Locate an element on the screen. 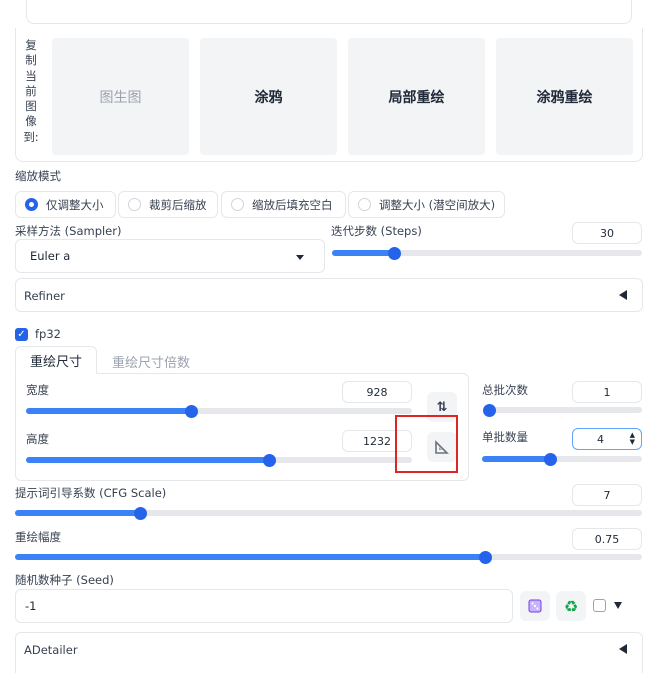 This screenshot has width=665, height=673. copy-to-sketch-button: 涂鸦 is located at coordinates (268, 96).